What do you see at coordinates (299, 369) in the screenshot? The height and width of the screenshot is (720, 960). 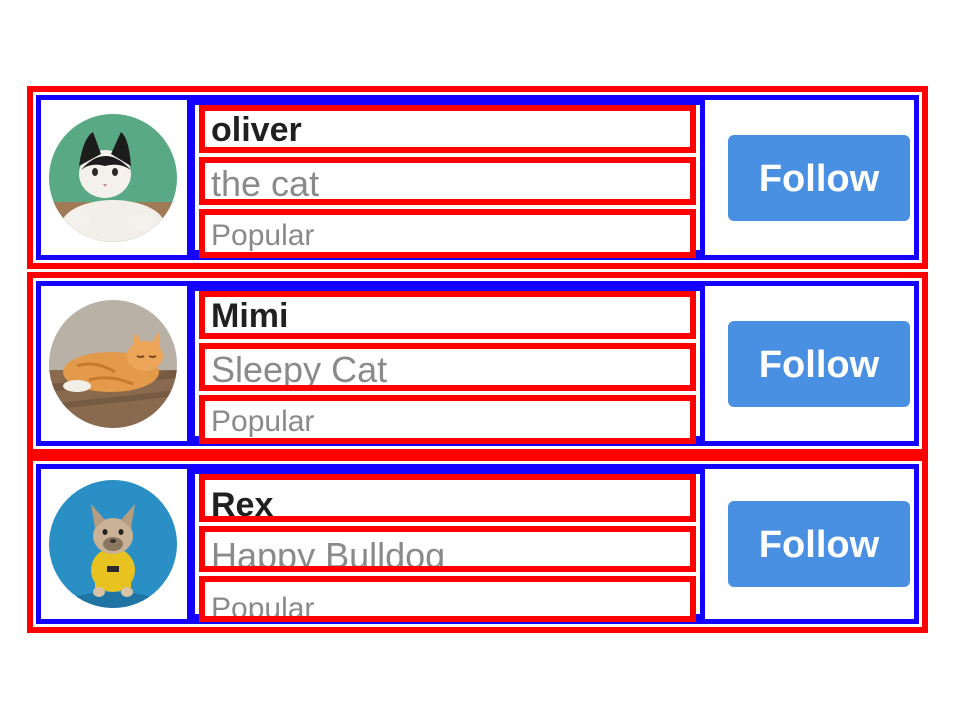 I see `user-subtitle: Sleepy Cat` at bounding box center [299, 369].